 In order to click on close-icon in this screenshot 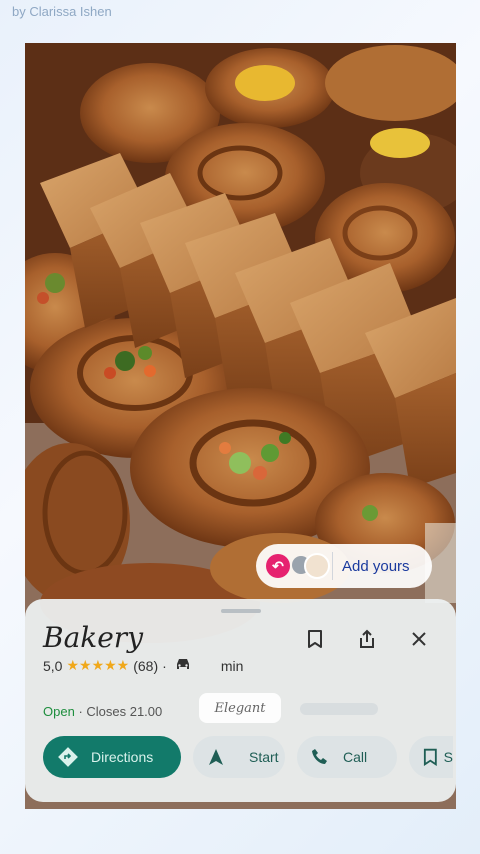, I will do `click(419, 639)`.